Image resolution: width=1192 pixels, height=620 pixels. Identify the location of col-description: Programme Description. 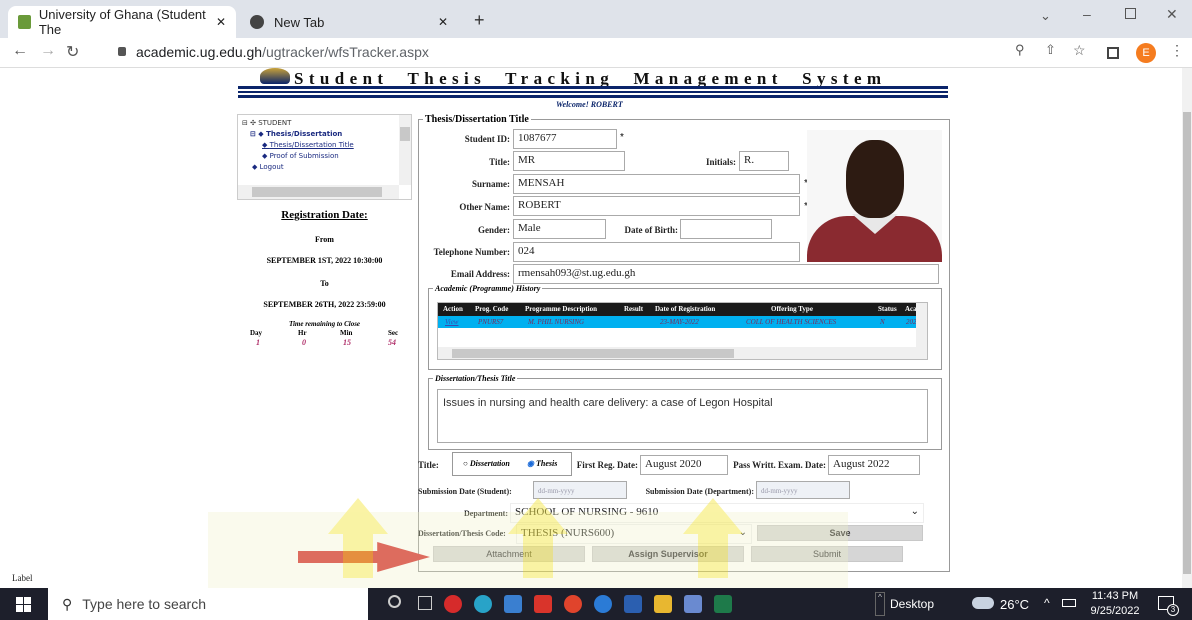
(561, 309).